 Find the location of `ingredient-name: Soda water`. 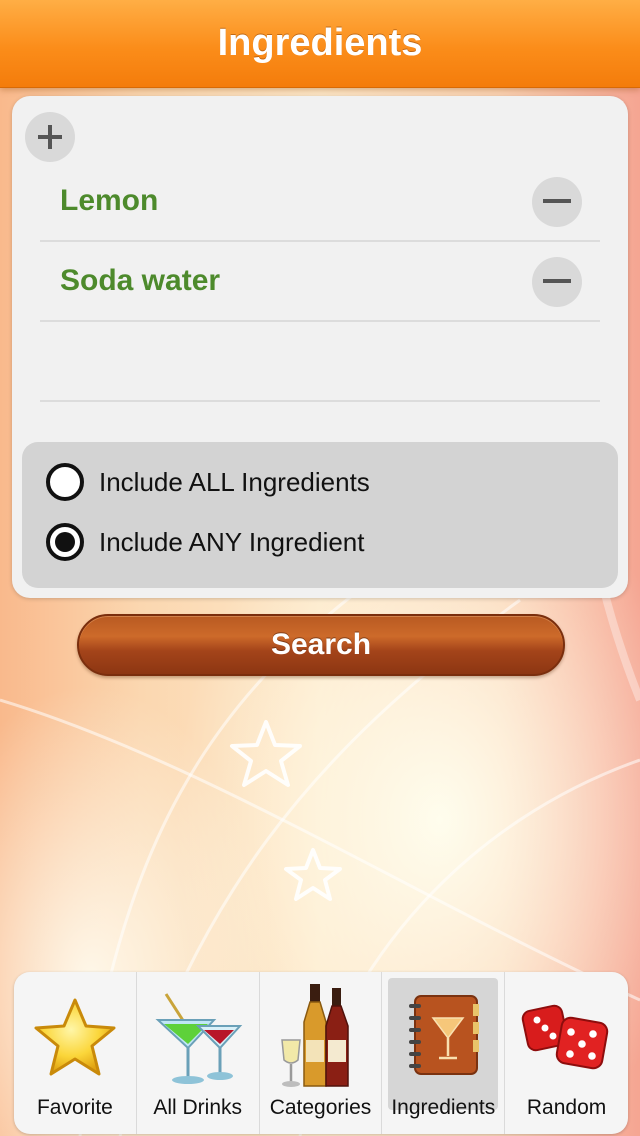

ingredient-name: Soda water is located at coordinates (140, 280).